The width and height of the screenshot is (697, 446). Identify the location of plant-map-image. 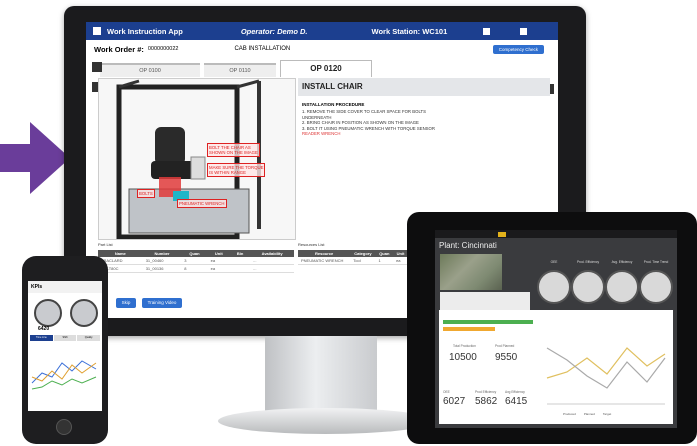
(471, 272).